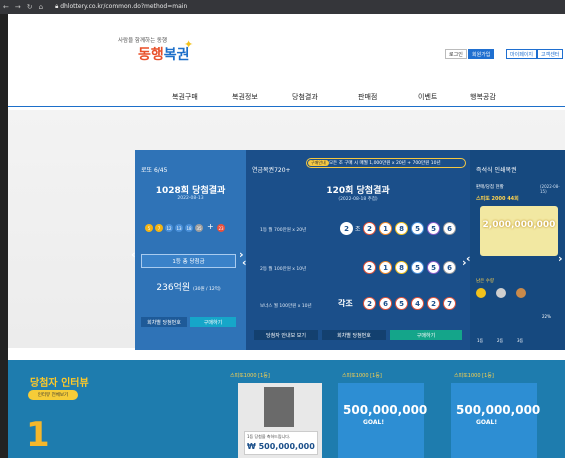 This screenshot has height=458, width=565. What do you see at coordinates (213, 322) in the screenshot?
I see `lotto-buy-button: 구매하기` at bounding box center [213, 322].